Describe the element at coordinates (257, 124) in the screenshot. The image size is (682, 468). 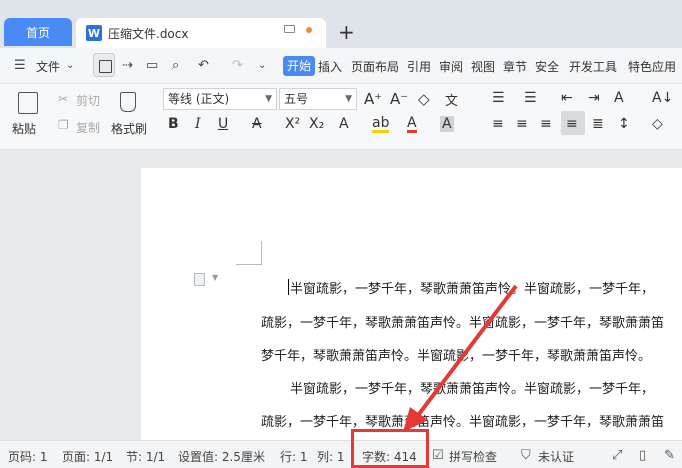
I see `strikethrough-icon: A` at that location.